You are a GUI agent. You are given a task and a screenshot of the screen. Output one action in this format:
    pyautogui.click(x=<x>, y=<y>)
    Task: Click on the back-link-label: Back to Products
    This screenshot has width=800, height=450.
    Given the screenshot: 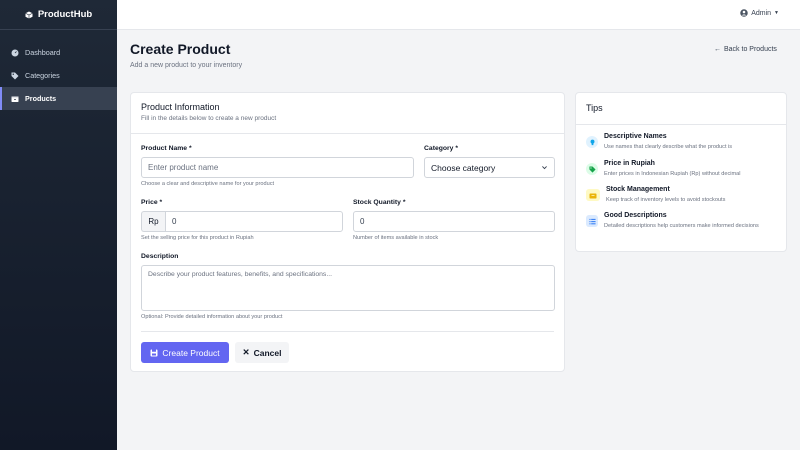 What is the action you would take?
    pyautogui.click(x=750, y=49)
    